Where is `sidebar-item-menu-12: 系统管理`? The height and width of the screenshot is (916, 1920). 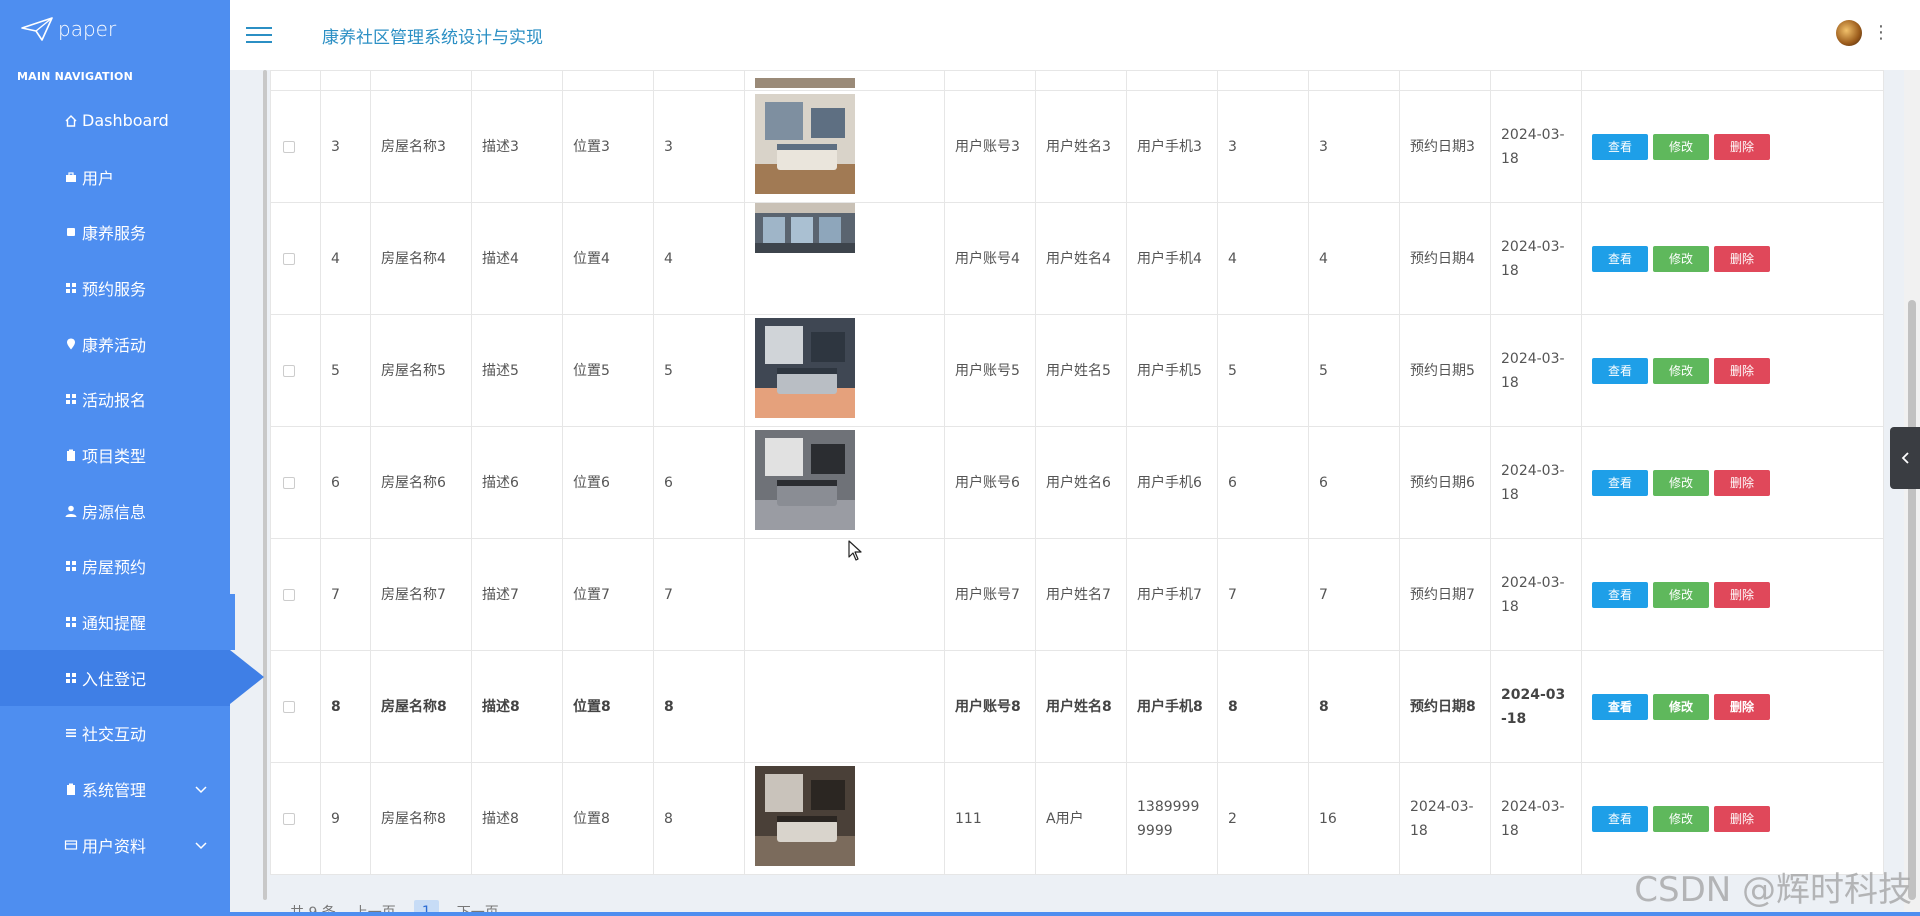
sidebar-item-menu-12: 系统管理 is located at coordinates (115, 789).